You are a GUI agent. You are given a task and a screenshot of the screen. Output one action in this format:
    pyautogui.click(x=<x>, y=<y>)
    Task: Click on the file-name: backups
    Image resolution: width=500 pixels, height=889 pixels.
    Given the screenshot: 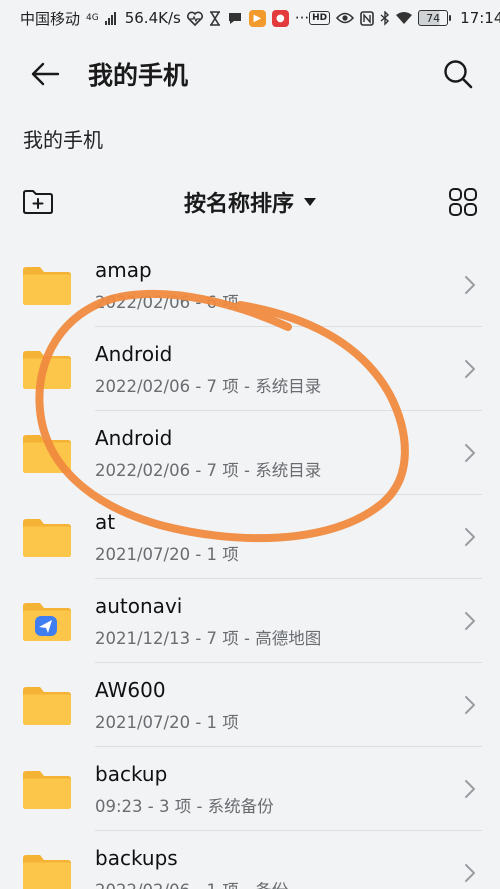 What is the action you would take?
    pyautogui.click(x=136, y=858)
    